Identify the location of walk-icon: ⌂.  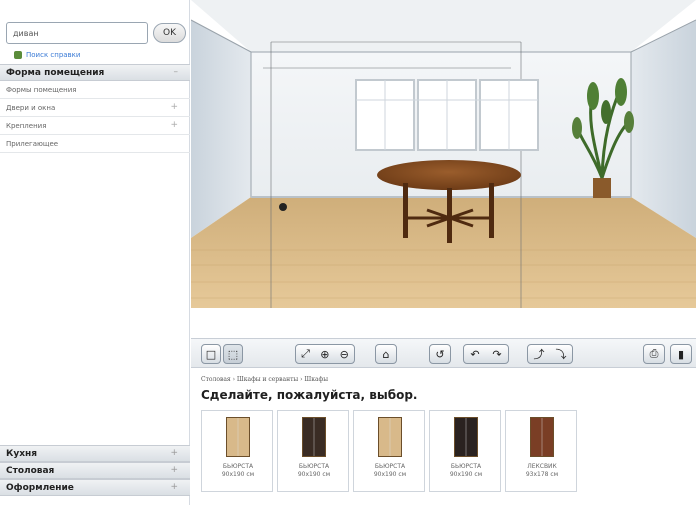
(386, 354).